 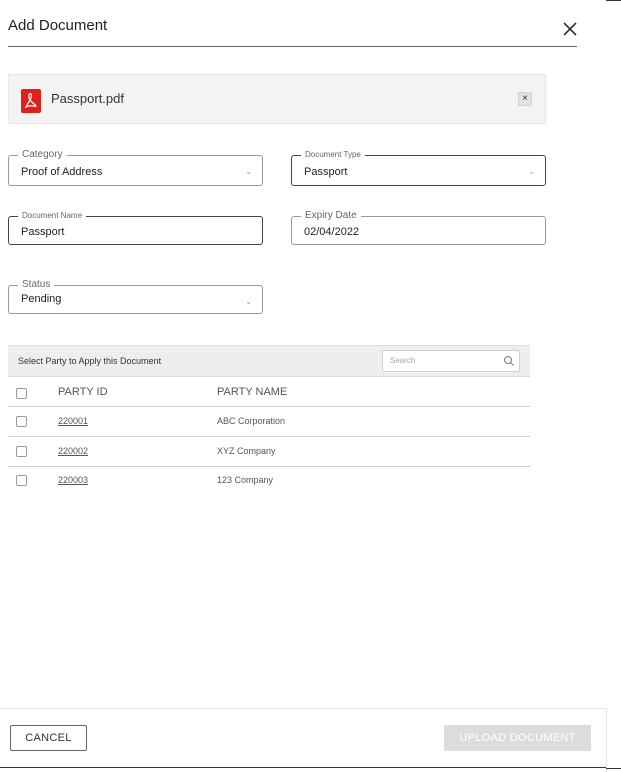 What do you see at coordinates (73, 421) in the screenshot?
I see `party-id-link: 220001` at bounding box center [73, 421].